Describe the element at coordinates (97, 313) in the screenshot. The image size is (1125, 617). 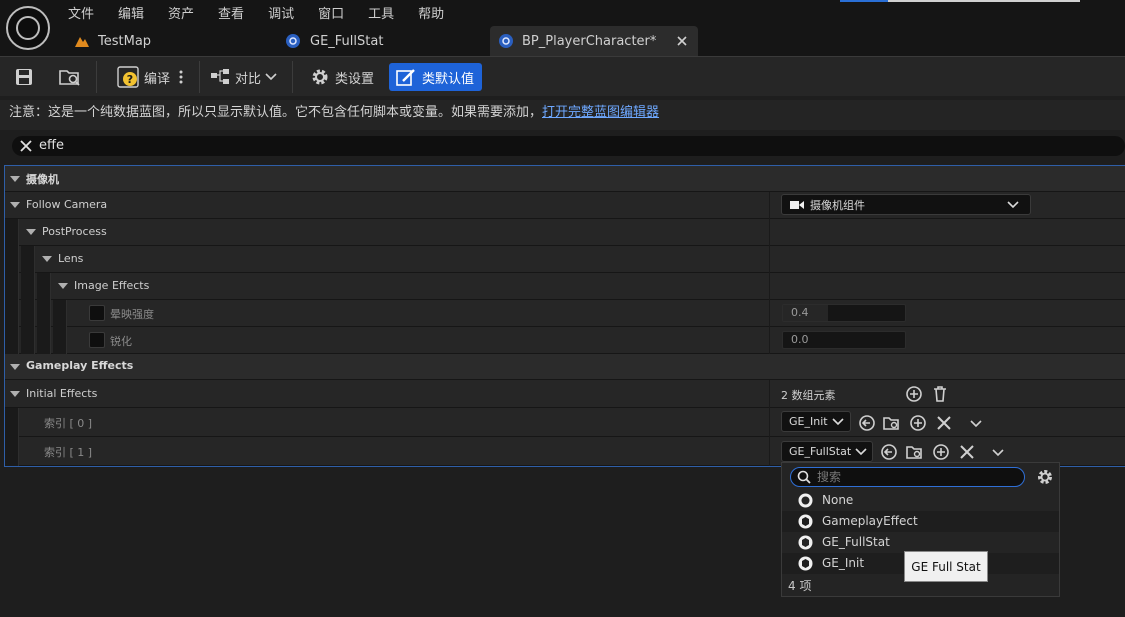
I see `vignette-override-checkbox` at that location.